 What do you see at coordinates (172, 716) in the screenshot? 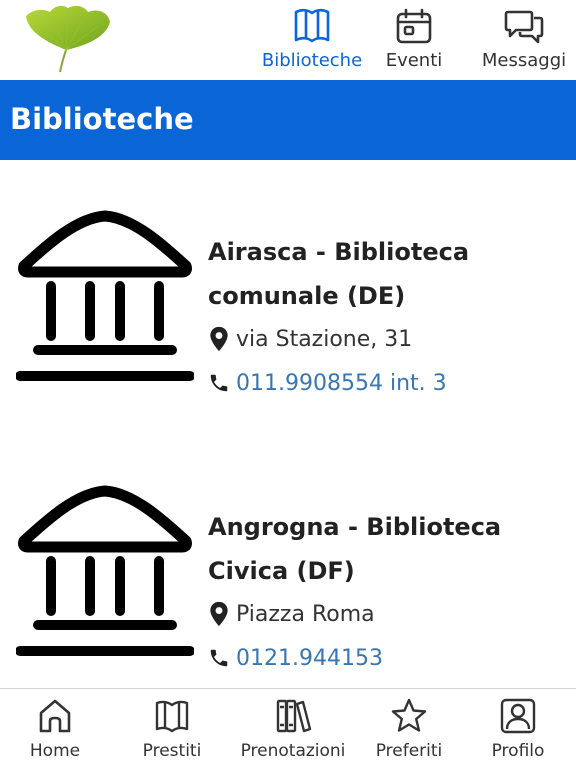
I see `book-open-icon` at bounding box center [172, 716].